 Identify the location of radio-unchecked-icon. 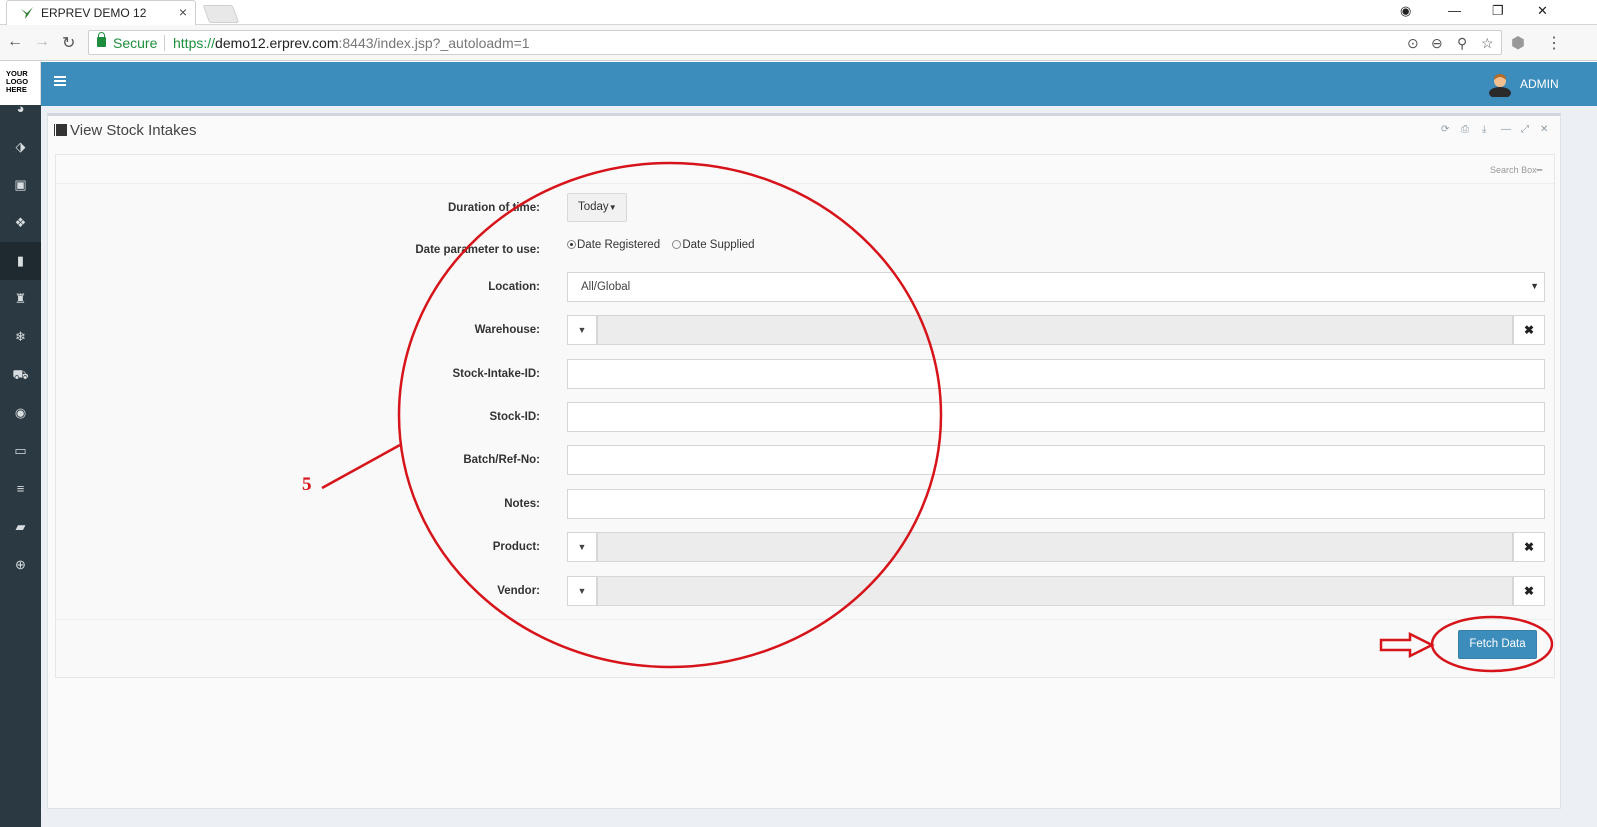
(677, 244).